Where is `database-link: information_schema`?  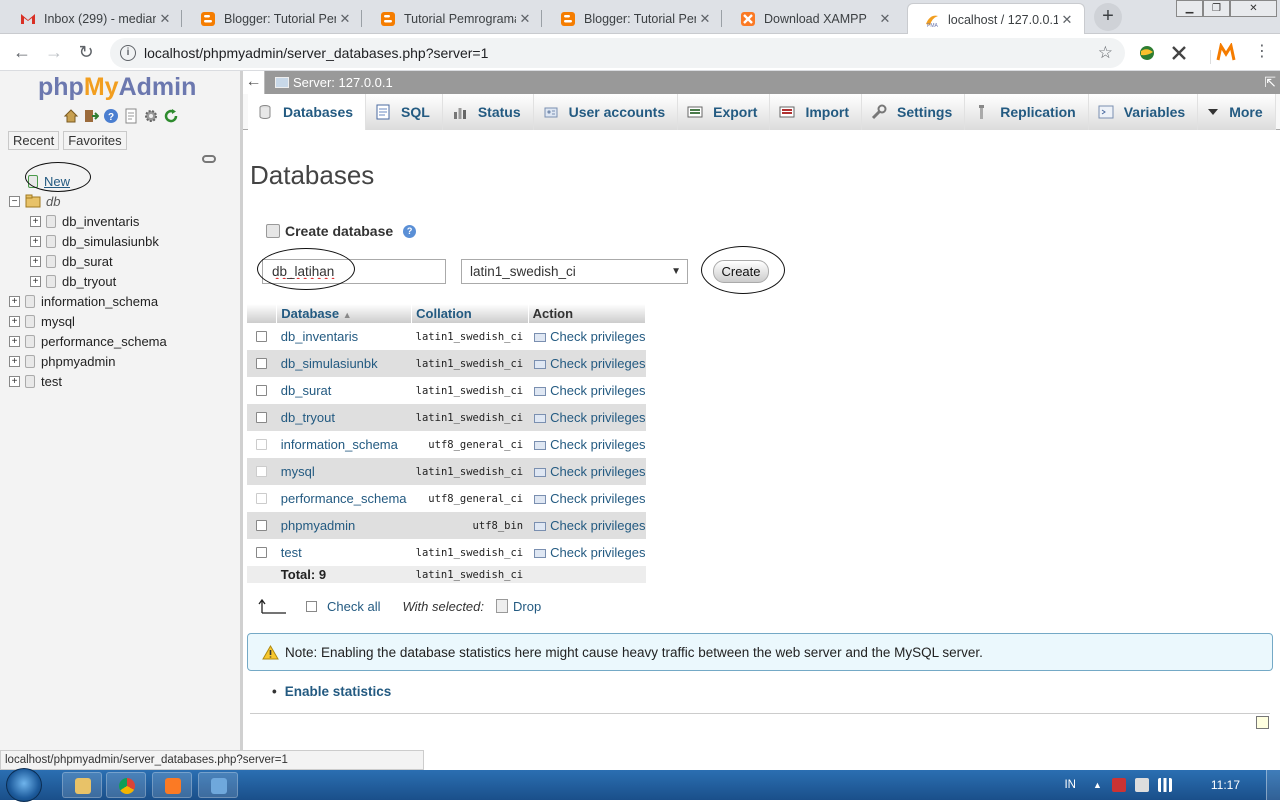 database-link: information_schema is located at coordinates (344, 444).